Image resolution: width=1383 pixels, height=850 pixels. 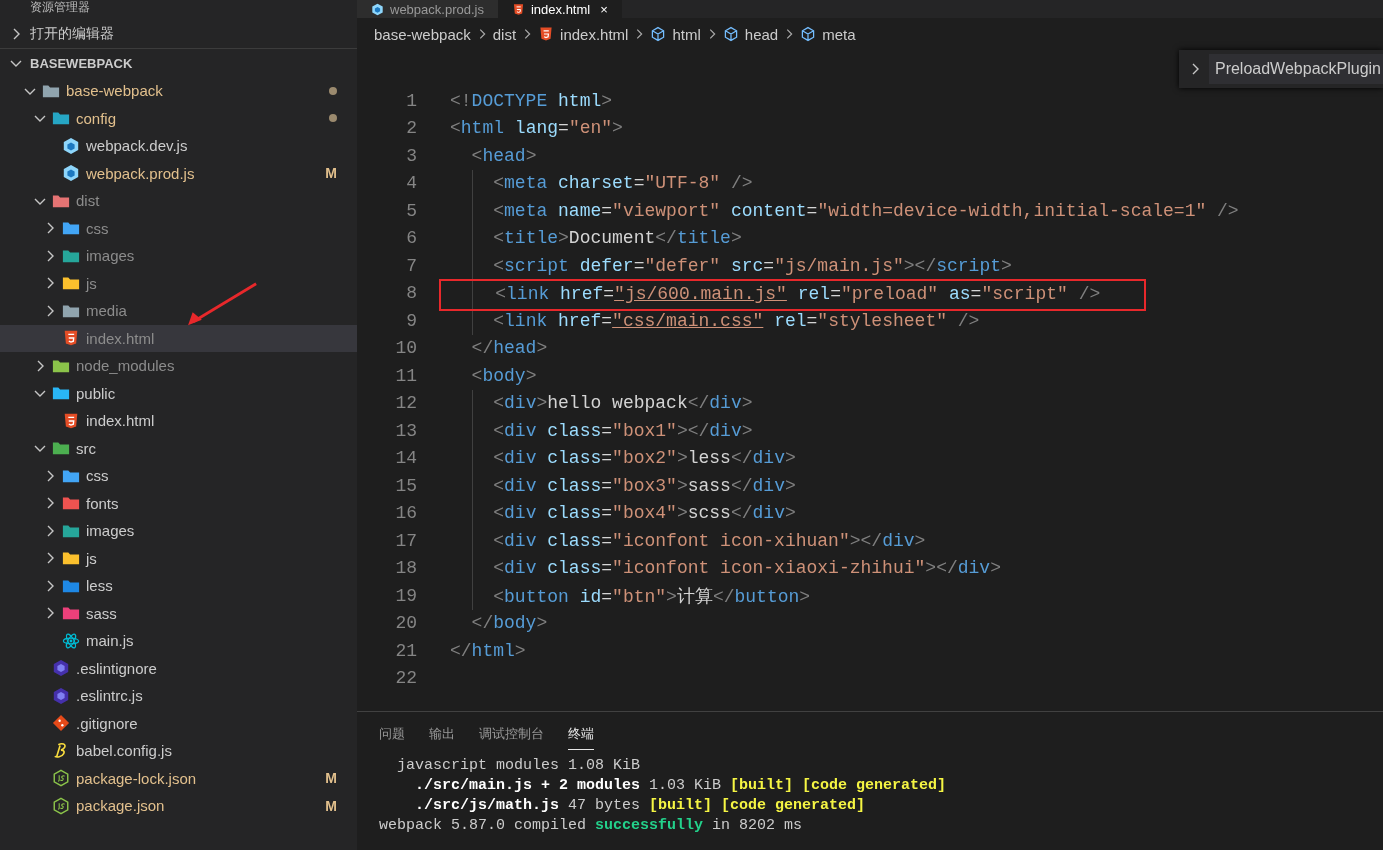 What do you see at coordinates (72, 34) in the screenshot?
I see `section-header: 打开的编辑器` at bounding box center [72, 34].